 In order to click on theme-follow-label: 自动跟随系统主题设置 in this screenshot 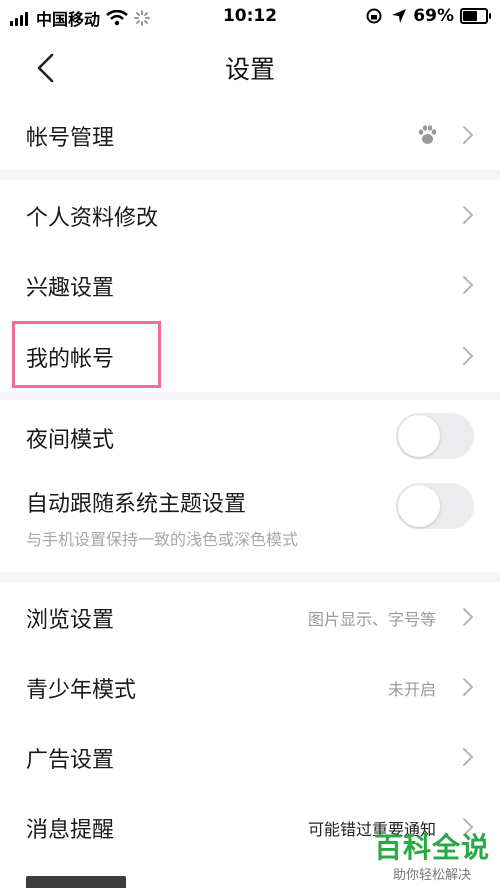, I will do `click(136, 504)`.